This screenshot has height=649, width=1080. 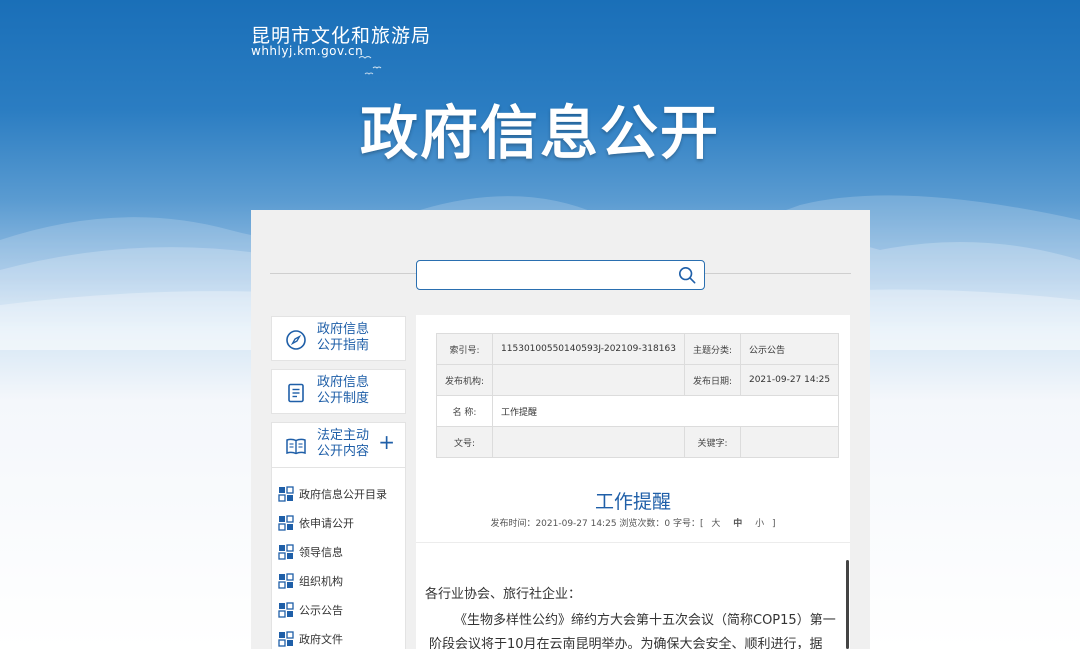 I want to click on article-title: 工作提醒, so click(x=632, y=502).